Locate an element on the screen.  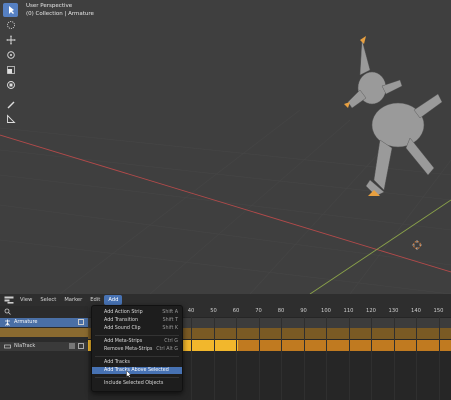
channel-track-label: NlaTrack is located at coordinates (25, 346).